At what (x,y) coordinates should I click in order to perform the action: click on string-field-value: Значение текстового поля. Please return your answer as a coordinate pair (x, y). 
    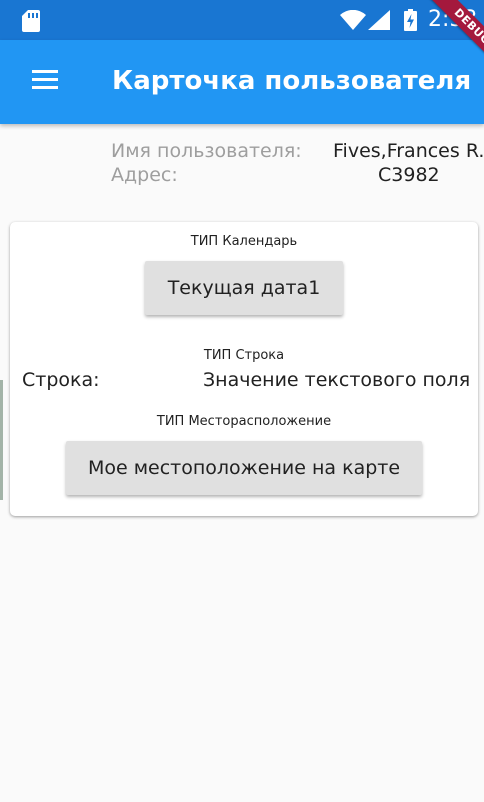
    Looking at the image, I should click on (337, 380).